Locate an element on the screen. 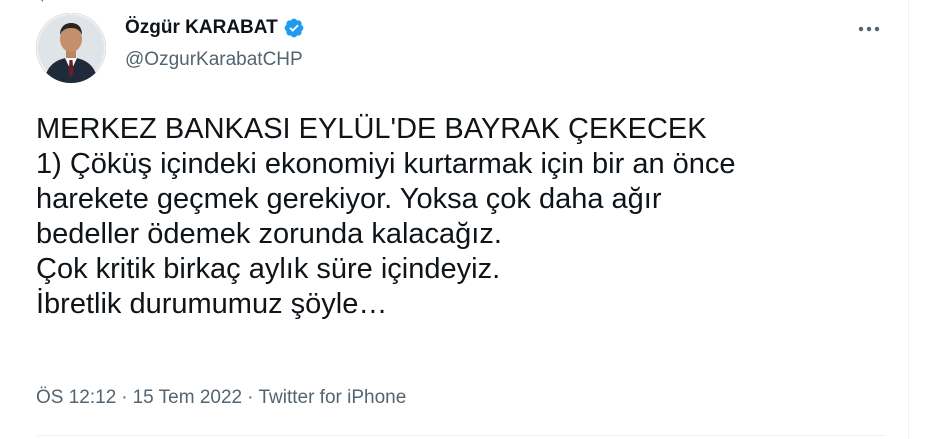  tweet-time-link: ÖS 12:12 is located at coordinates (76, 397).